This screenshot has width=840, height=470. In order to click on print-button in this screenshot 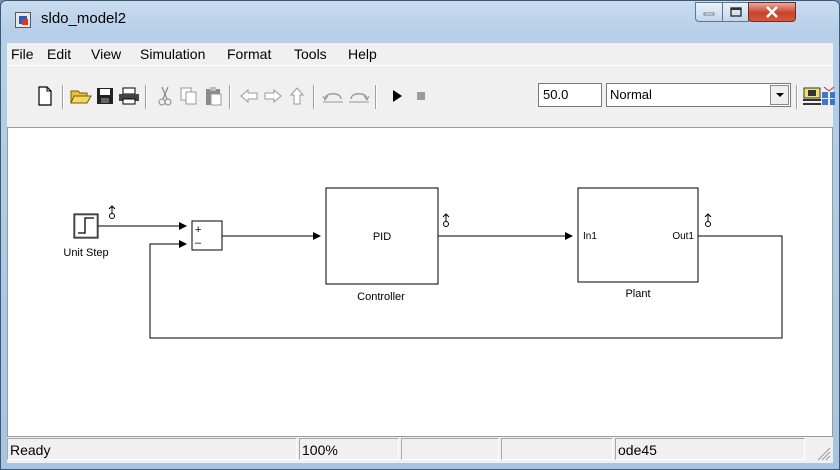, I will do `click(129, 96)`.